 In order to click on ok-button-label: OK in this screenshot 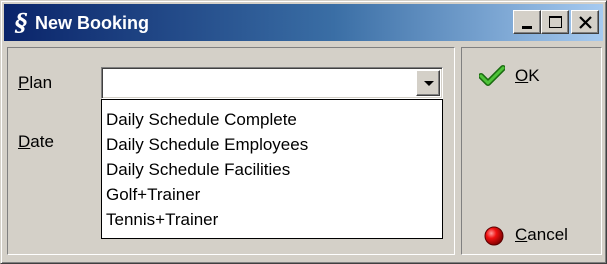, I will do `click(527, 75)`.